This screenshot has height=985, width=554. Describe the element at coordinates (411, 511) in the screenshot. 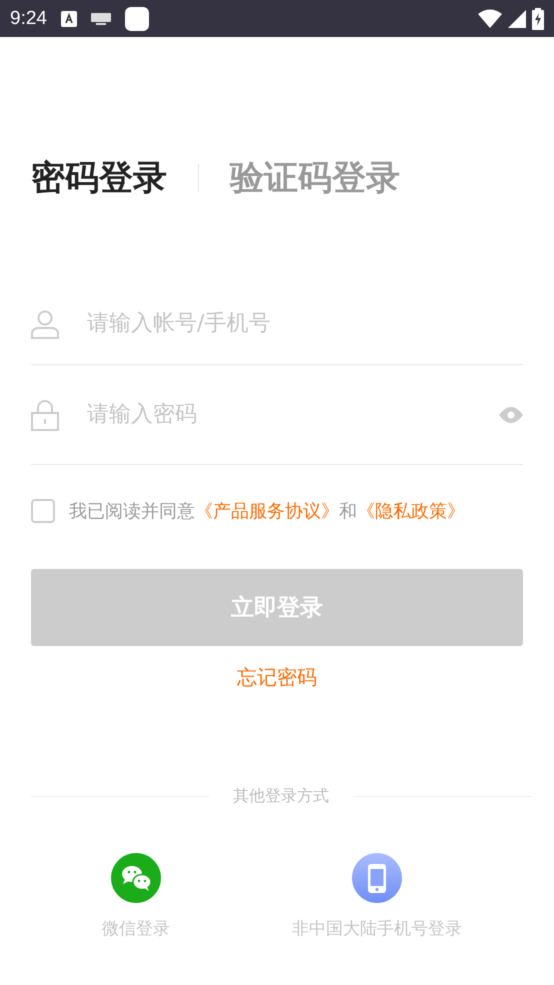

I see `policy-link: 《隐私政策》` at that location.